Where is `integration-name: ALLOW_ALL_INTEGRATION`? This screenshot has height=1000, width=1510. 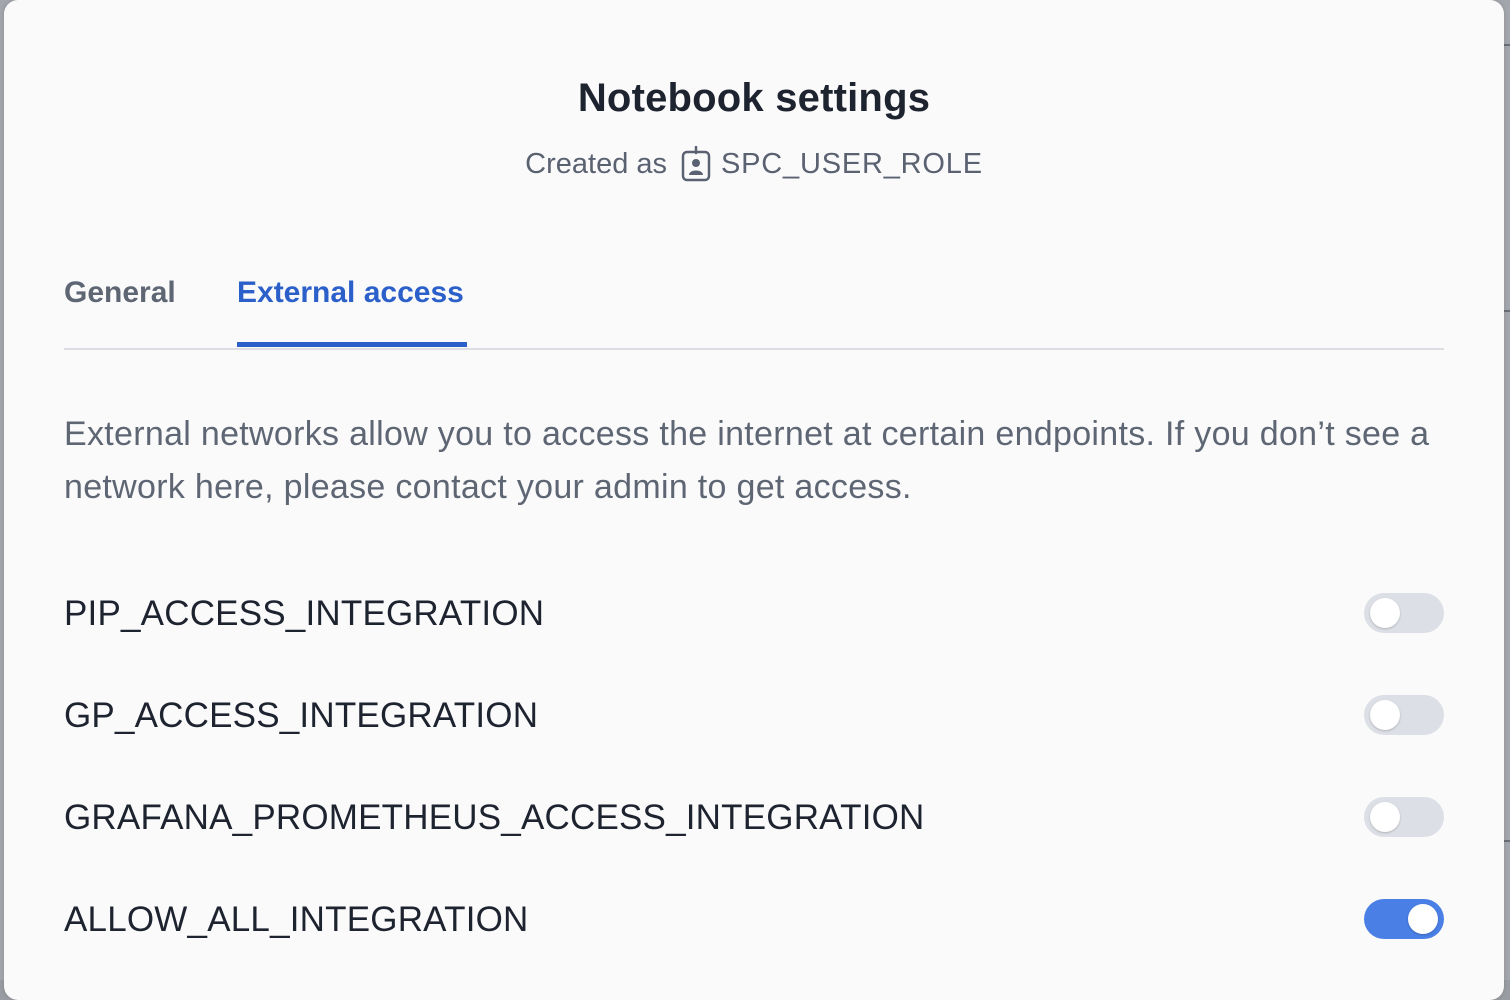 integration-name: ALLOW_ALL_INTEGRATION is located at coordinates (296, 919).